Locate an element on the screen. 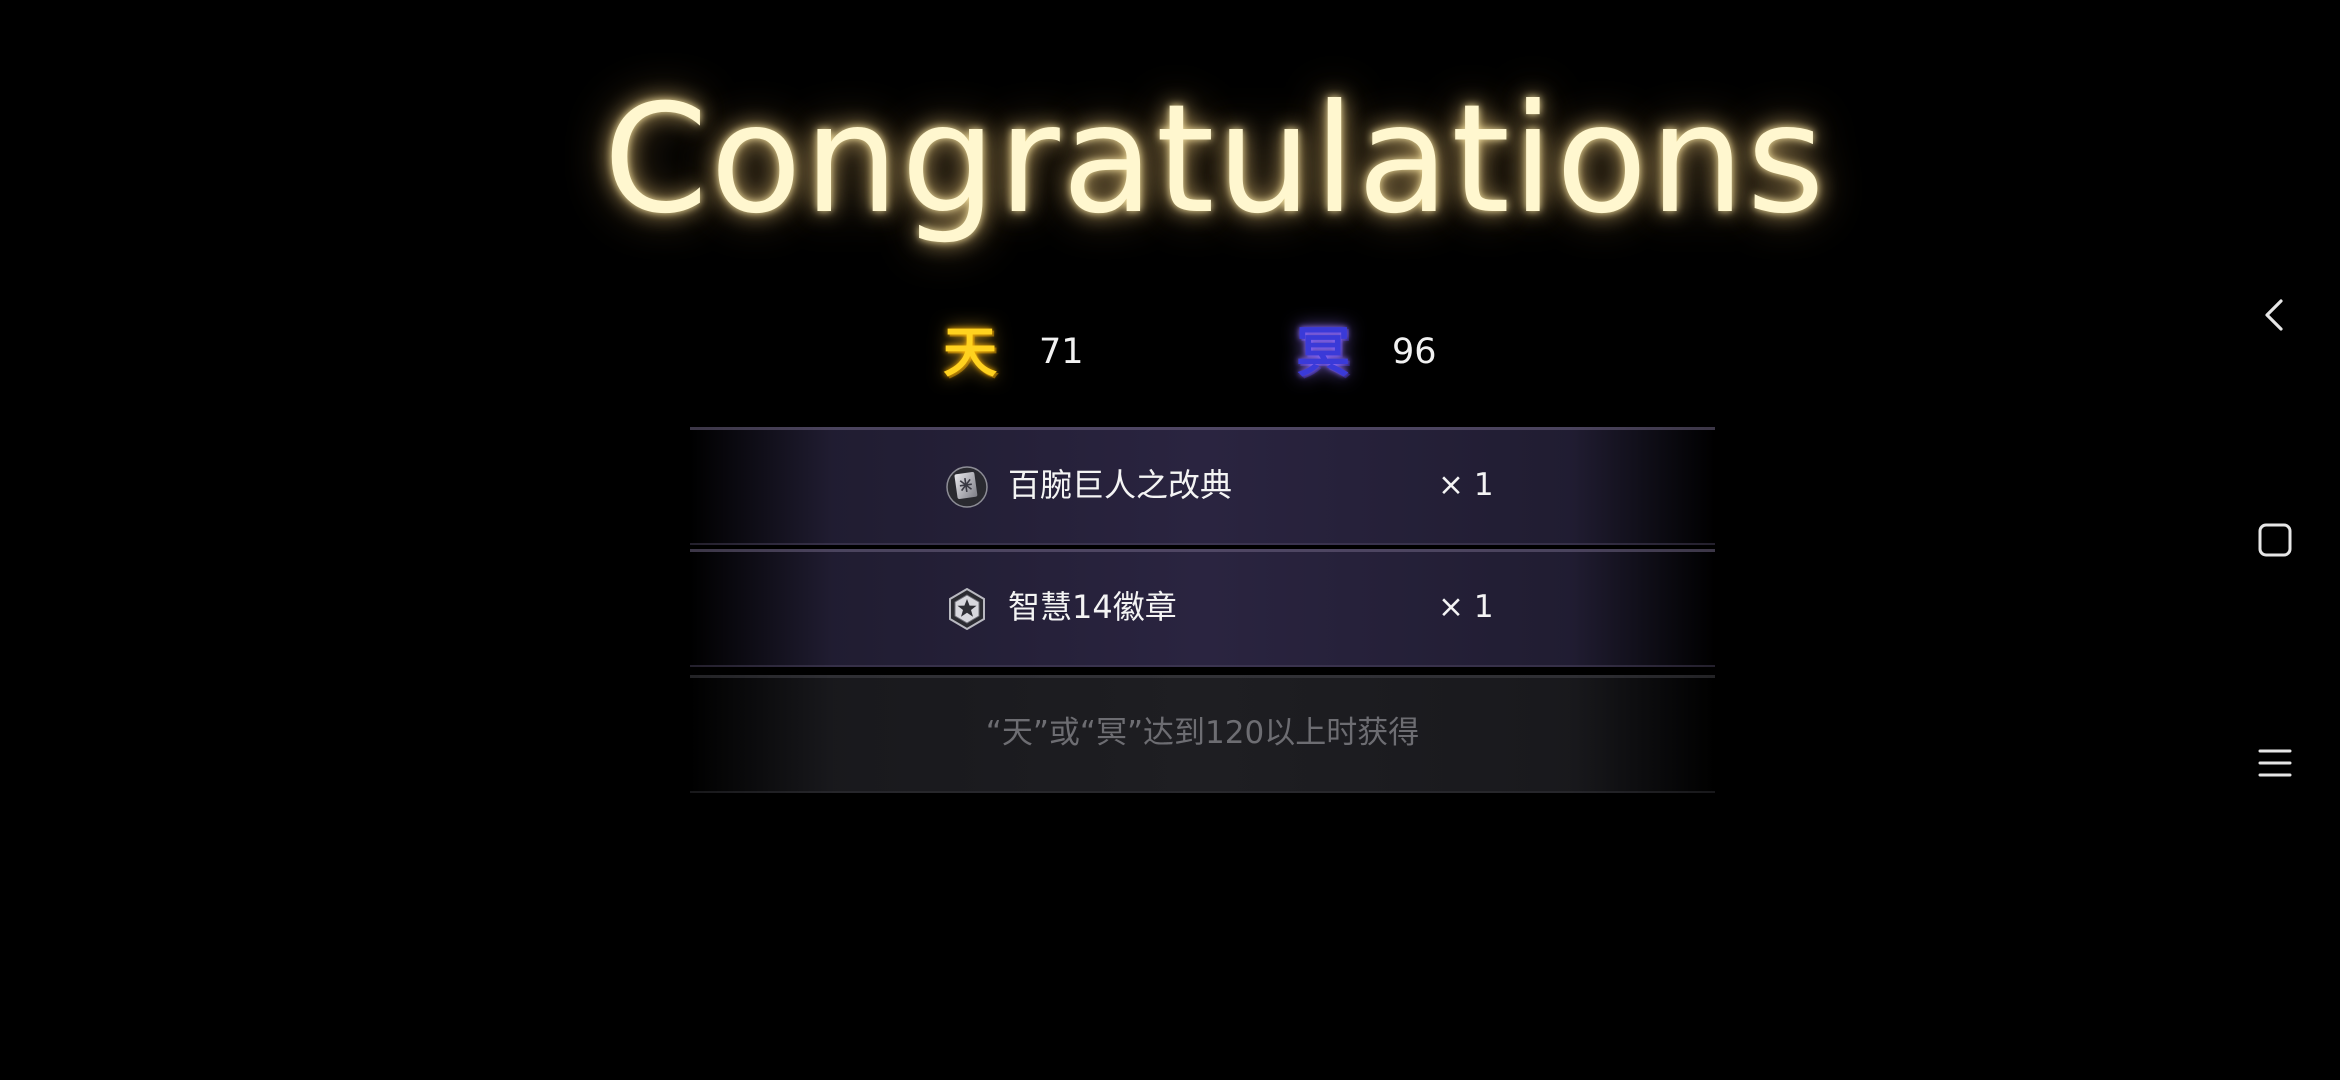 This screenshot has width=2340, height=1080. reward-item-name: 百腕巨人之改典 is located at coordinates (1120, 485).